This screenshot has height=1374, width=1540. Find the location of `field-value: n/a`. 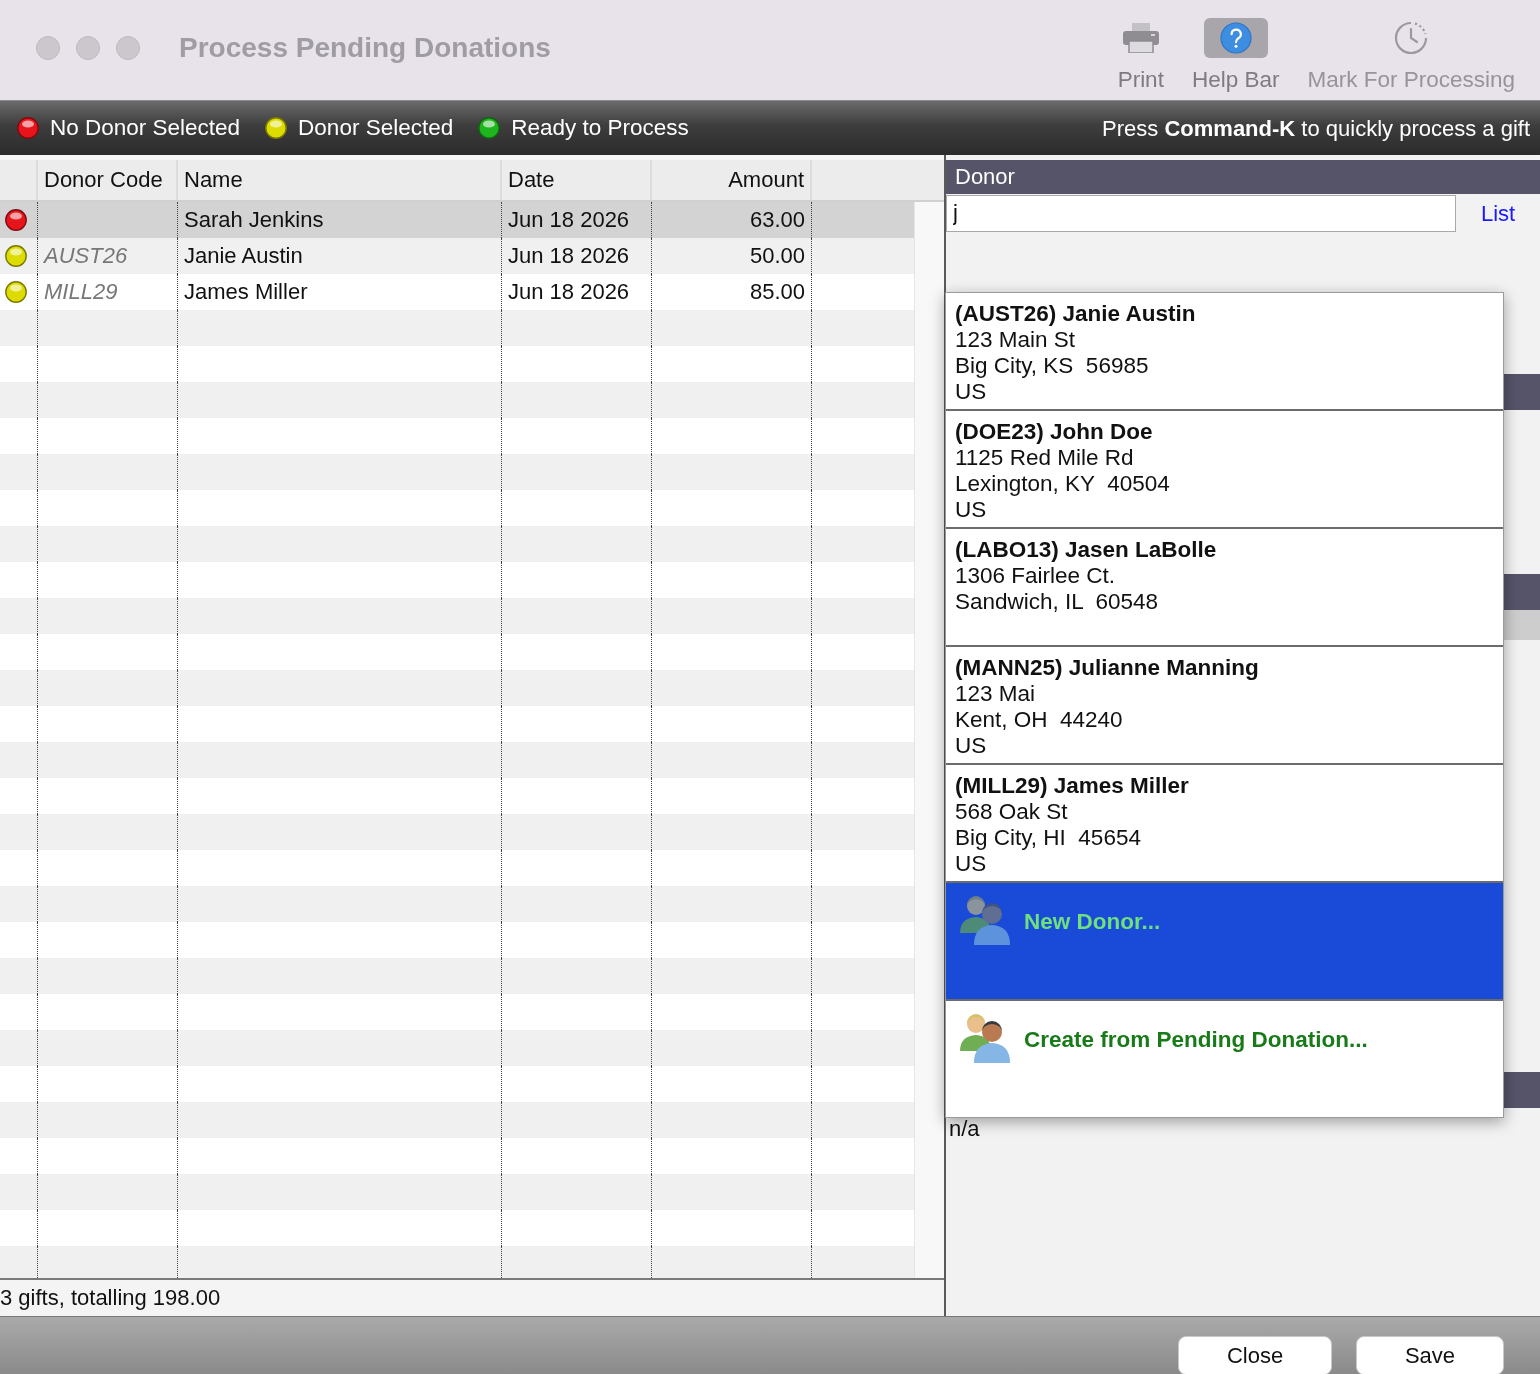

field-value: n/a is located at coordinates (964, 1129).